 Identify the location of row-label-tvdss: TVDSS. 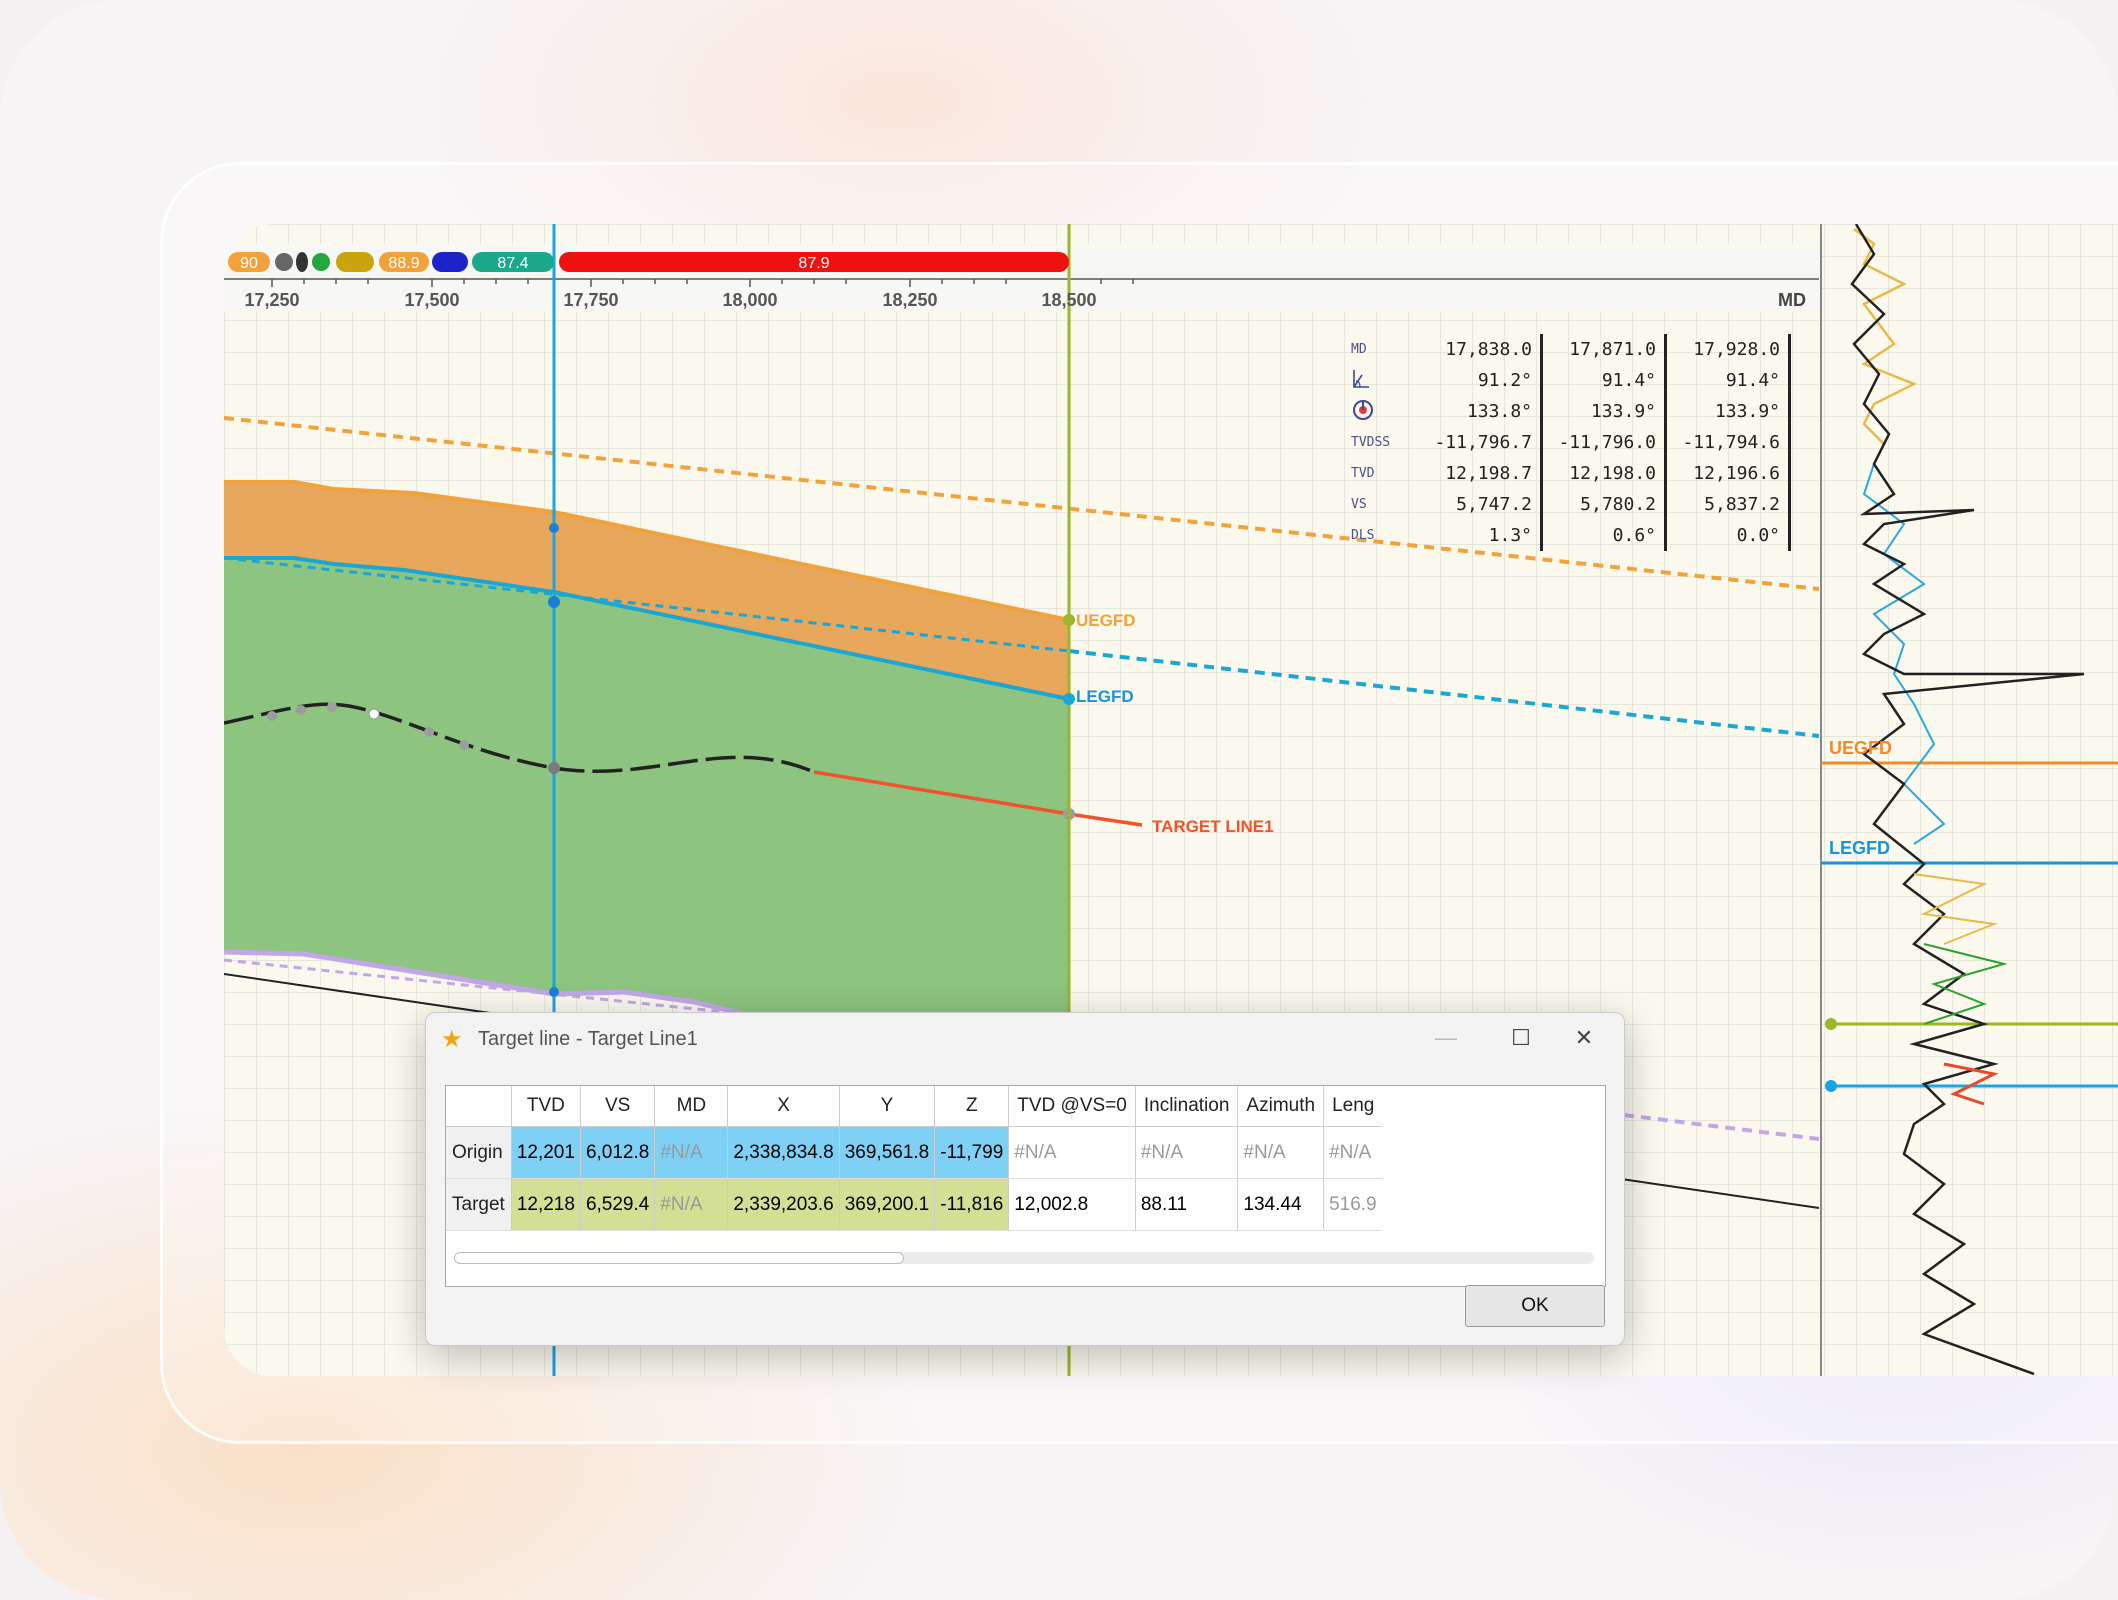
(1371, 442).